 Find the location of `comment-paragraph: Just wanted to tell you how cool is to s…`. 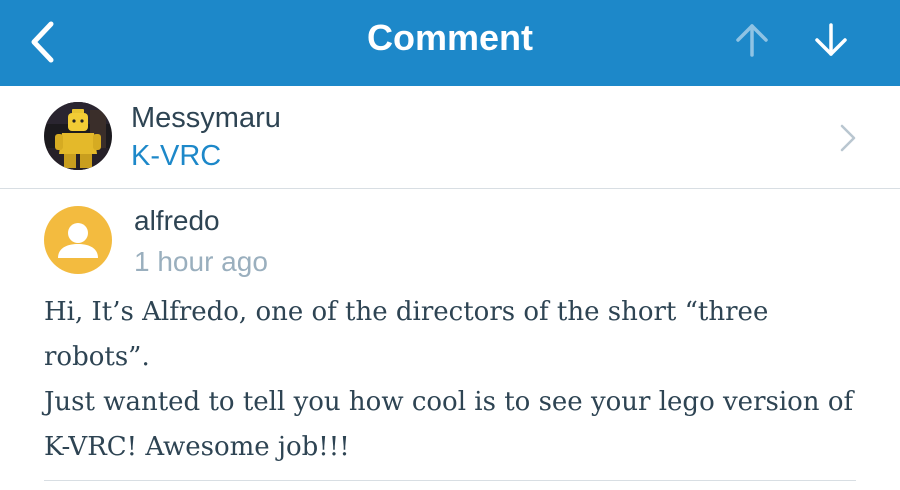

comment-paragraph: Just wanted to tell you how cool is to s… is located at coordinates (449, 424).